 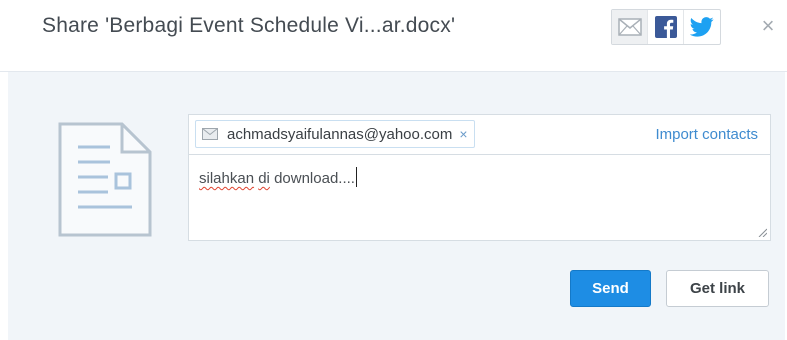 I want to click on resize-handle-icon, so click(x=762, y=232).